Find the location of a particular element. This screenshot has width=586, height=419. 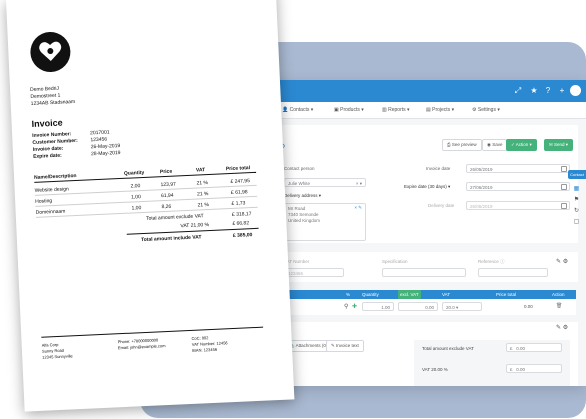

attachments-label: Attachments (0) is located at coordinates (311, 345).